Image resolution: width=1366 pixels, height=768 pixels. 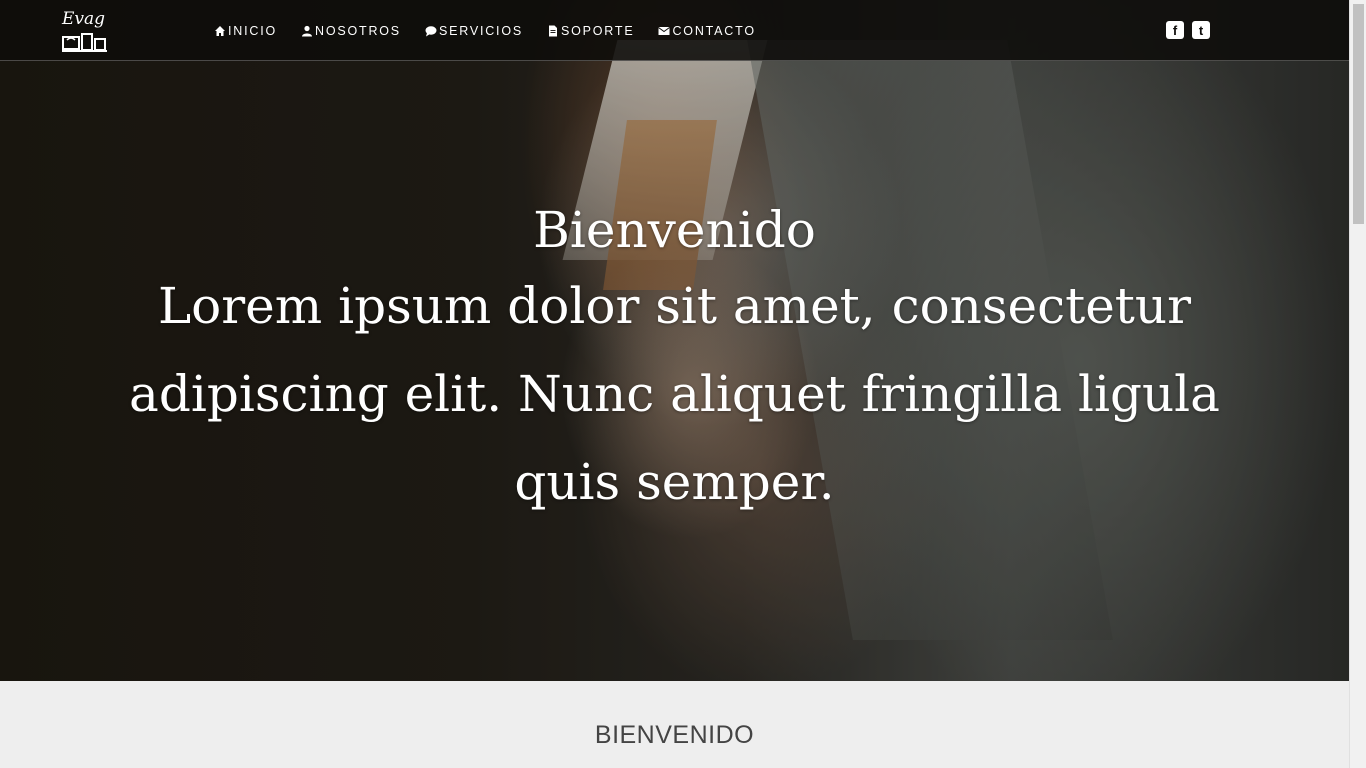 I want to click on section-title: BIENVENIDO, so click(x=674, y=735).